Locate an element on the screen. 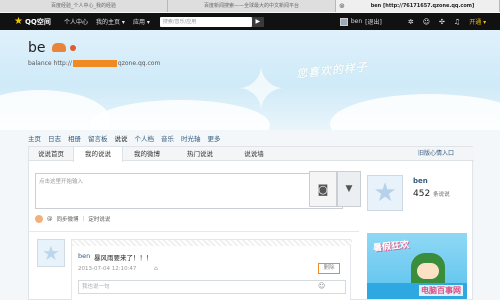  owner-url-suffix: qzone.qq.com is located at coordinates (139, 63).